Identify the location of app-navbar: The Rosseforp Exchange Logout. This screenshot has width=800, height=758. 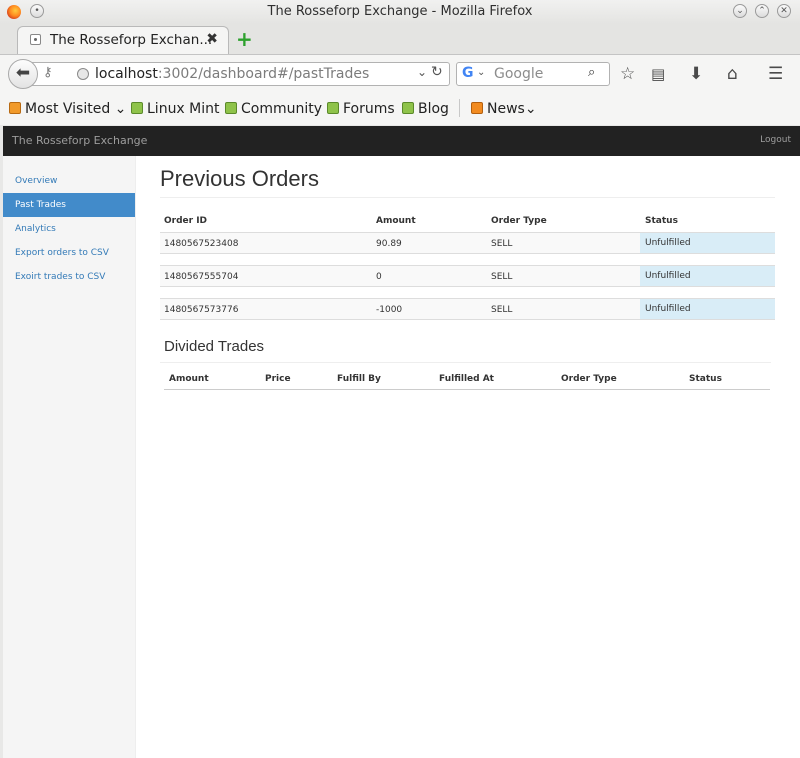
(401, 141).